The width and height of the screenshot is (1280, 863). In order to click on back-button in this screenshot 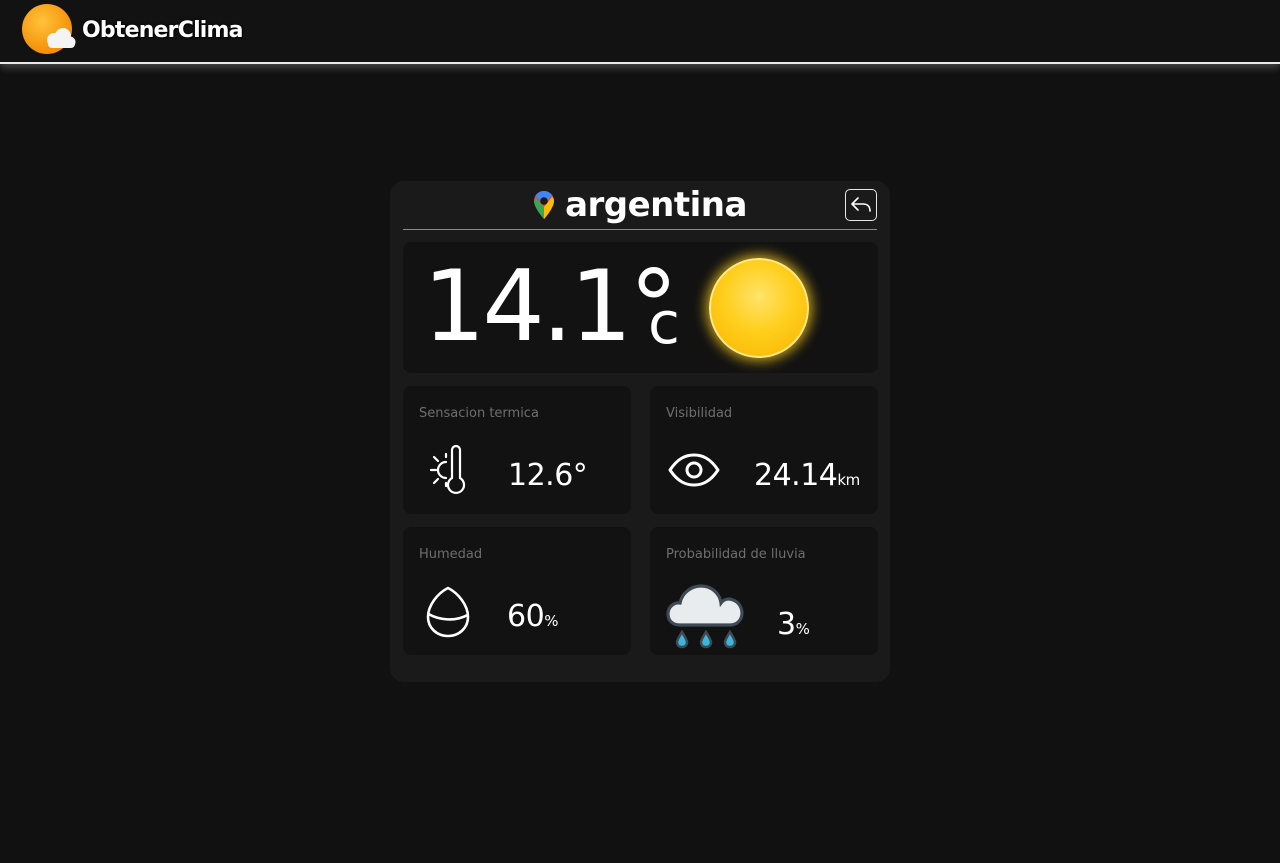, I will do `click(861, 205)`.